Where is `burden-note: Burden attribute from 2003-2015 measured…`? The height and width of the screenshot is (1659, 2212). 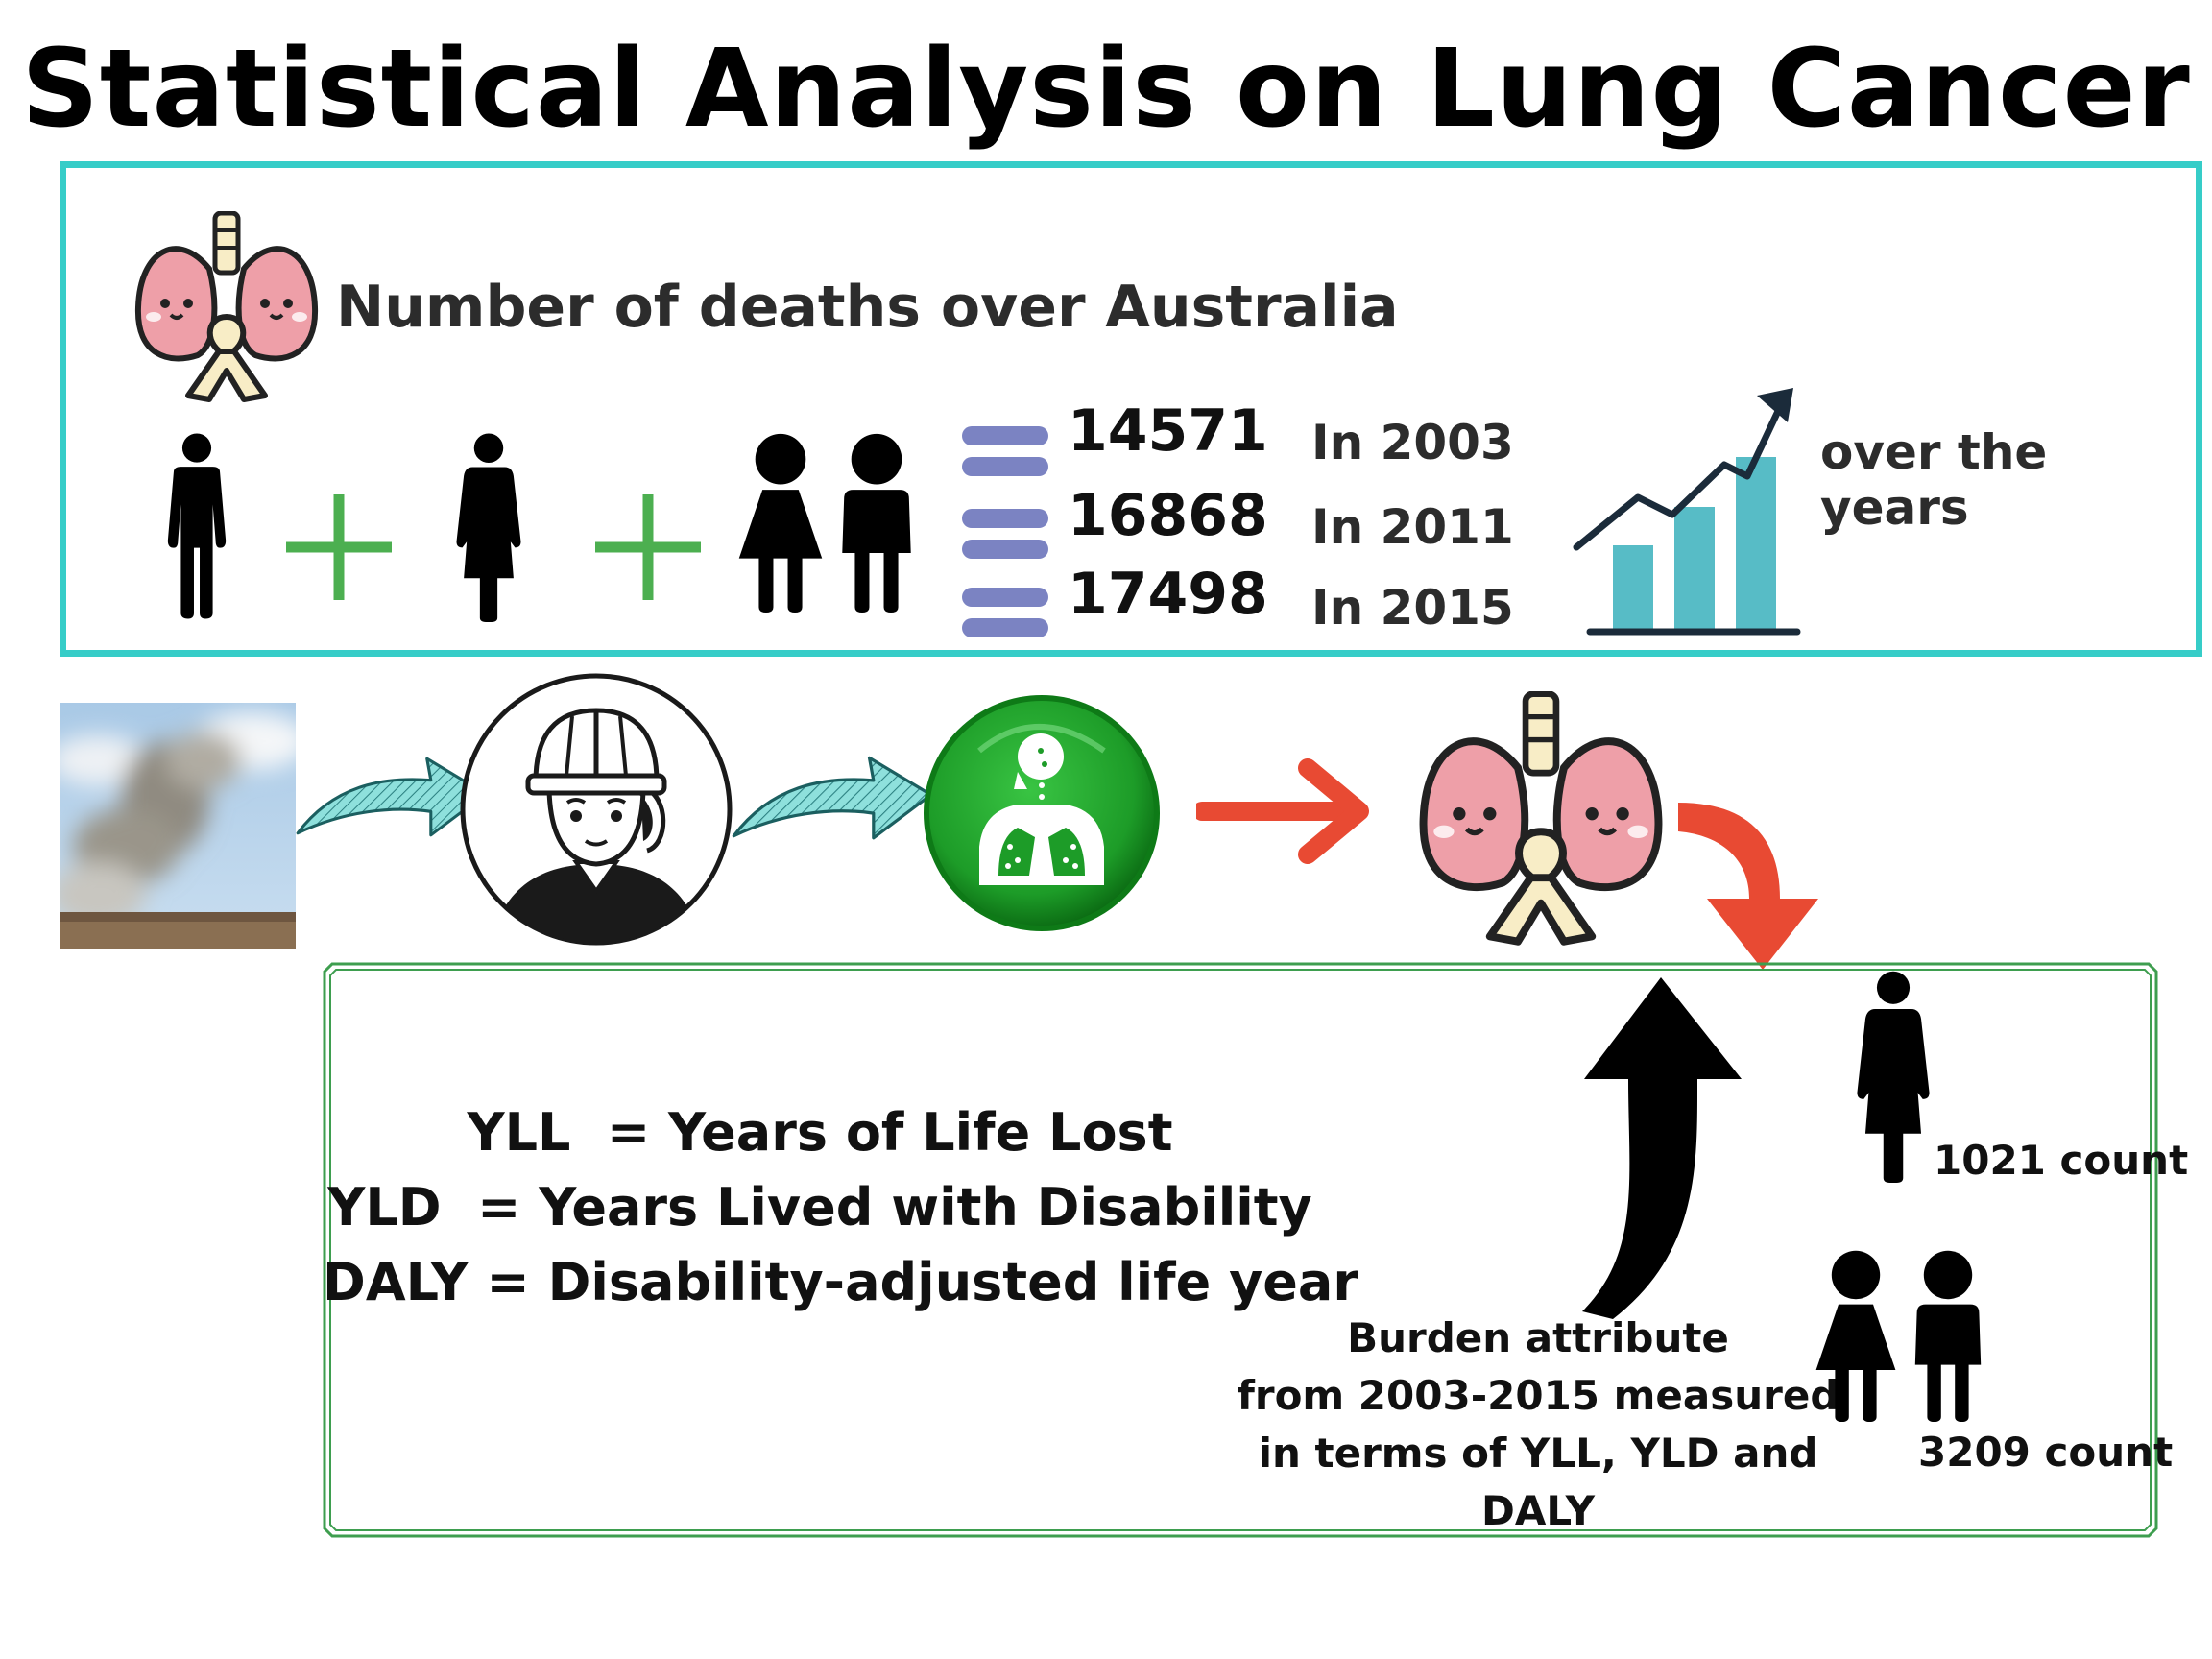
burden-note: Burden attribute from 2003-2015 measured… is located at coordinates (1538, 1425).